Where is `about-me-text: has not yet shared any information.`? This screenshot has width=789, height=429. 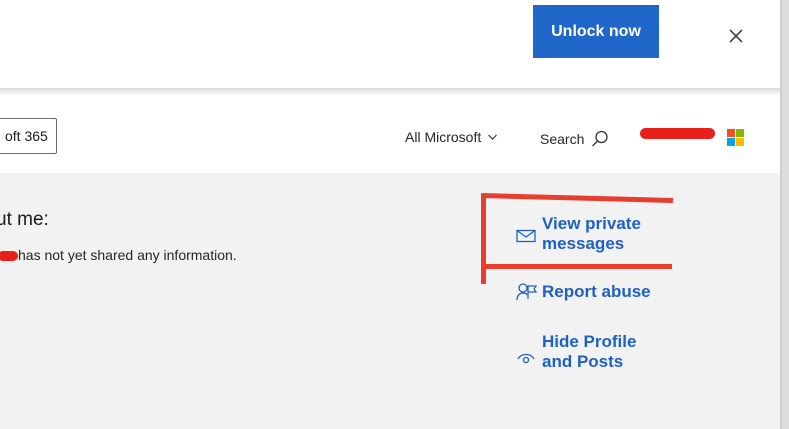 about-me-text: has not yet shared any information. is located at coordinates (127, 255).